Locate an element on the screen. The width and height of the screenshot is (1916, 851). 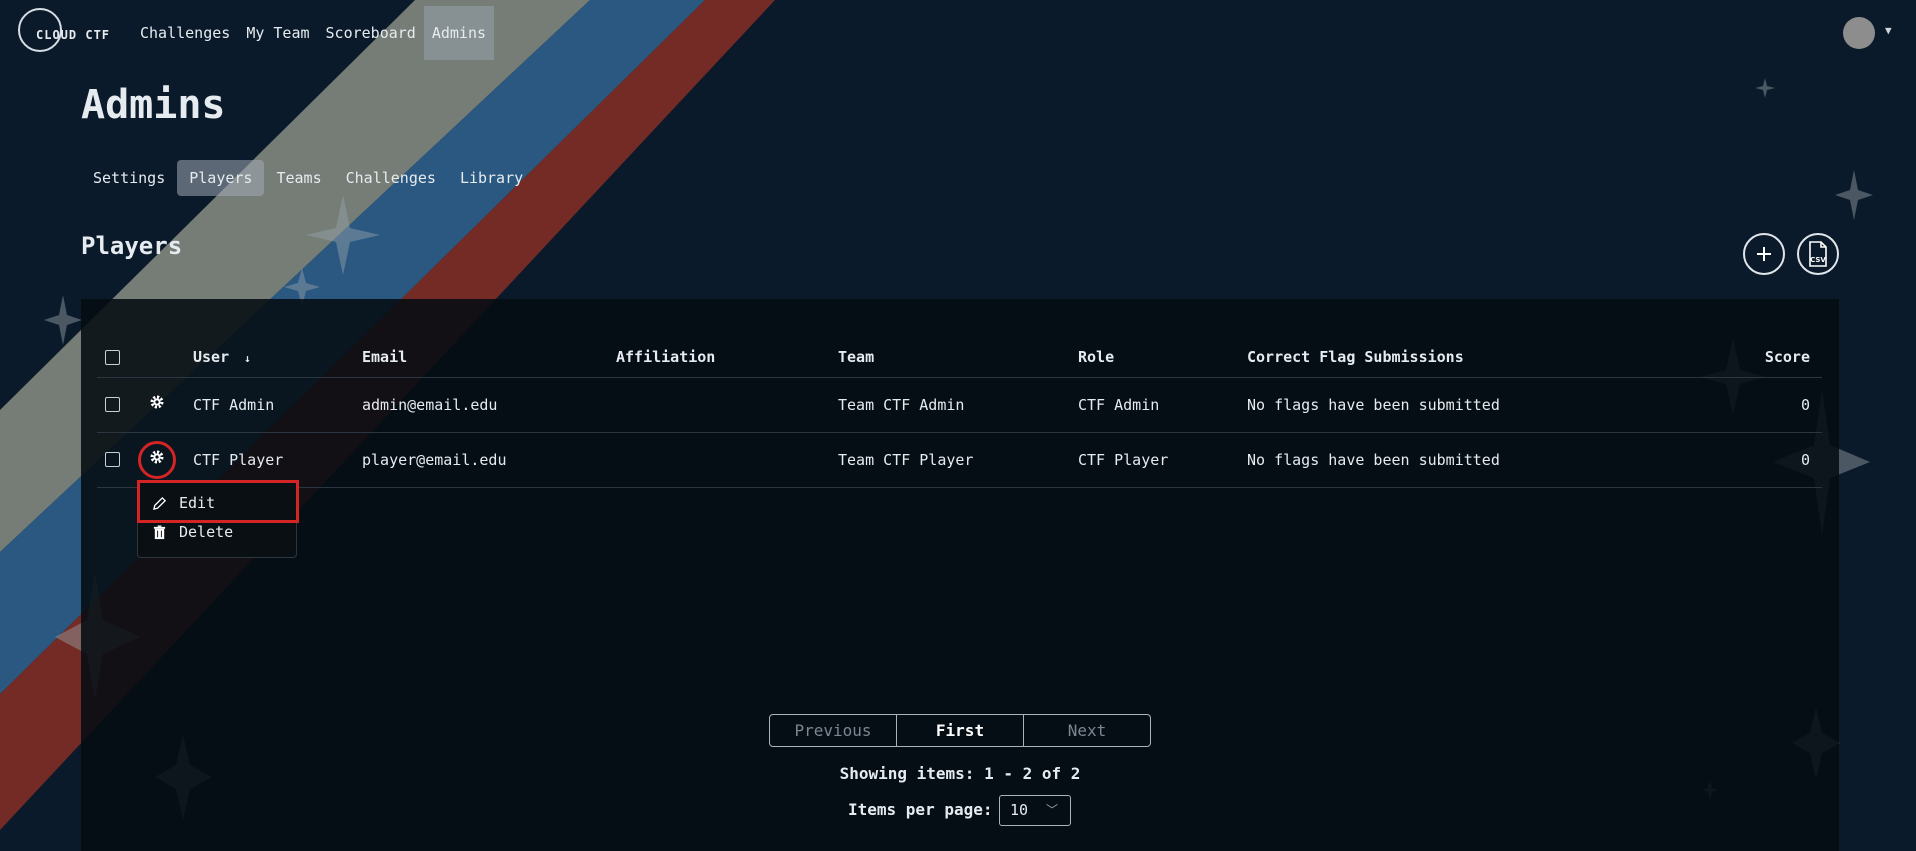
nav-my-team: My Team is located at coordinates (277, 33).